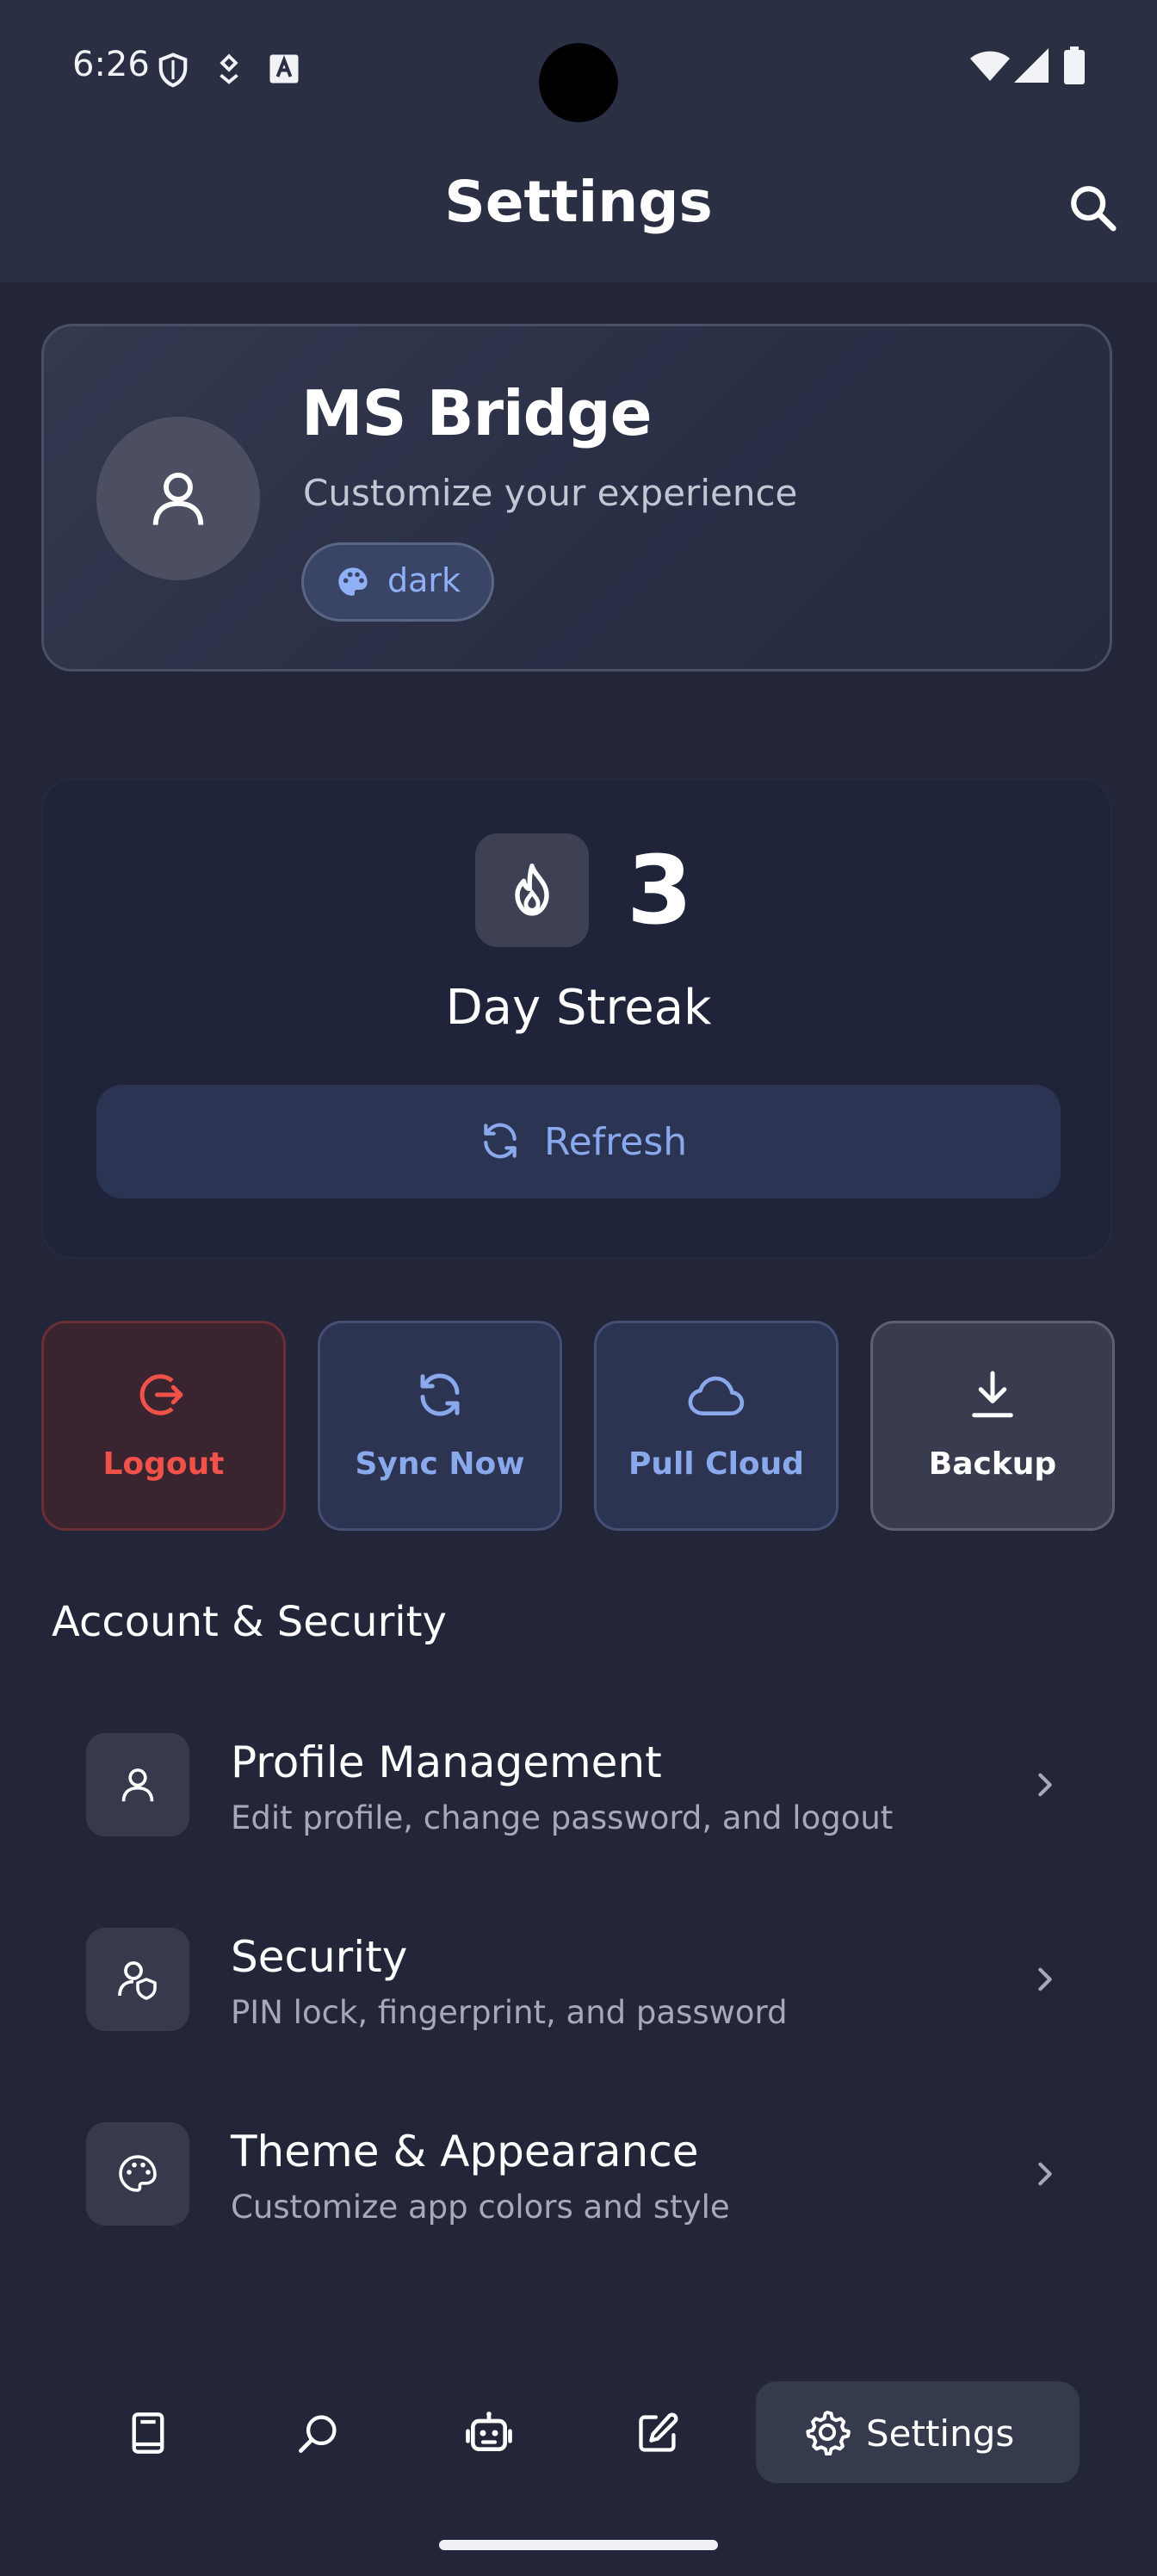 Image resolution: width=1157 pixels, height=2576 pixels. What do you see at coordinates (319, 1957) in the screenshot?
I see `row-title: Security` at bounding box center [319, 1957].